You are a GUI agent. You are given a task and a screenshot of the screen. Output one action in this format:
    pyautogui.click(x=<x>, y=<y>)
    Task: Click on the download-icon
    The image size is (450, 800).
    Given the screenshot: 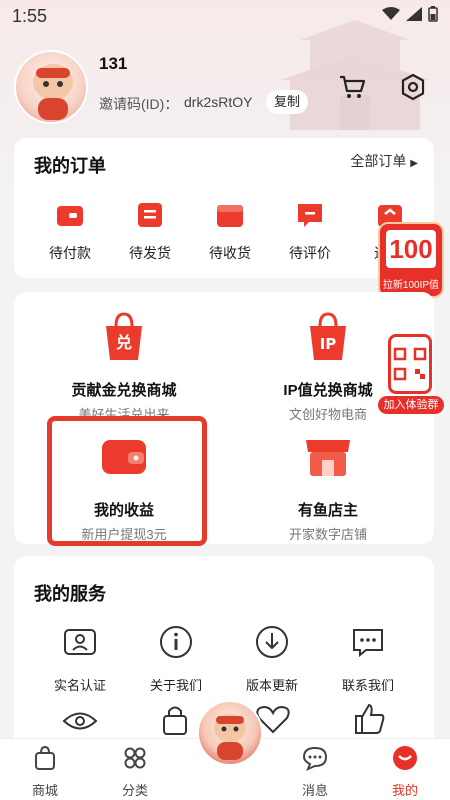 What is the action you would take?
    pyautogui.click(x=272, y=642)
    